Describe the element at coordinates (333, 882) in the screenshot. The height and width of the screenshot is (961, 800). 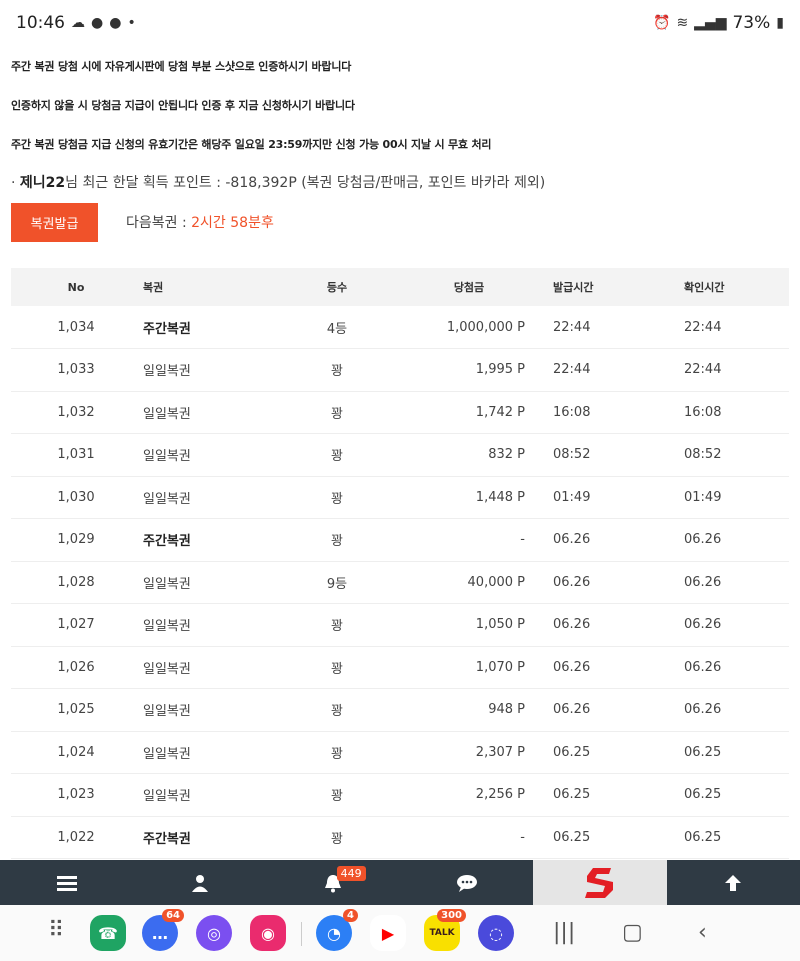
I see `notification-button: 449` at that location.